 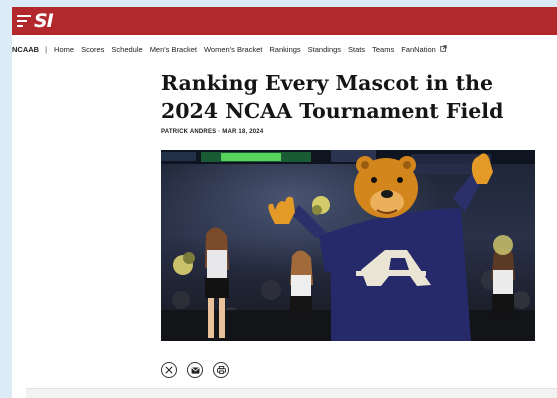 What do you see at coordinates (173, 49) in the screenshot?
I see `nav-item-mens-bracket: Men's Bracket` at bounding box center [173, 49].